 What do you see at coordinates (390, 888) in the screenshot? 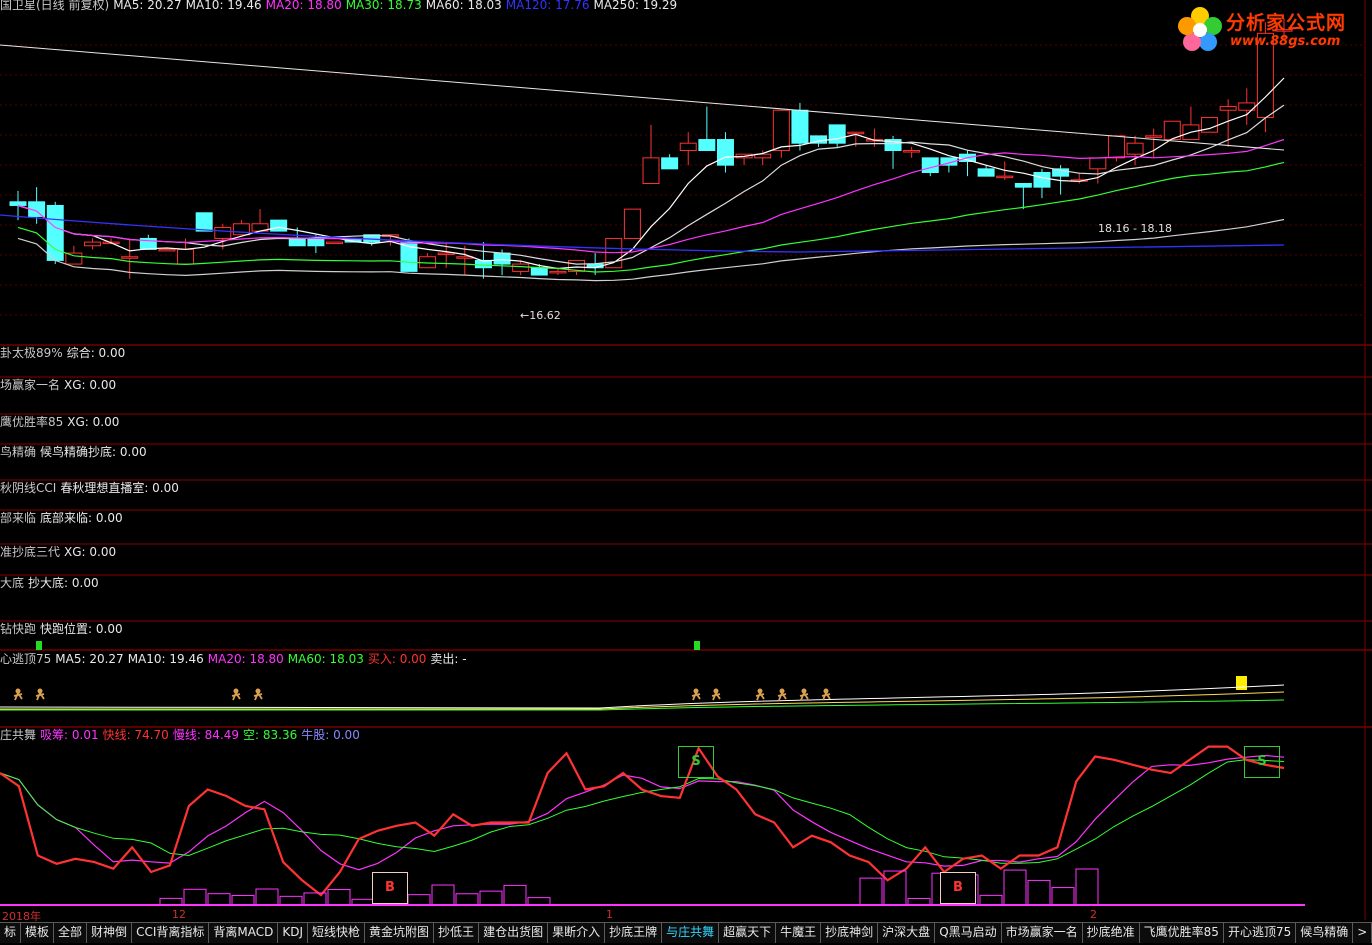
I see `buy-marker: B` at bounding box center [390, 888].